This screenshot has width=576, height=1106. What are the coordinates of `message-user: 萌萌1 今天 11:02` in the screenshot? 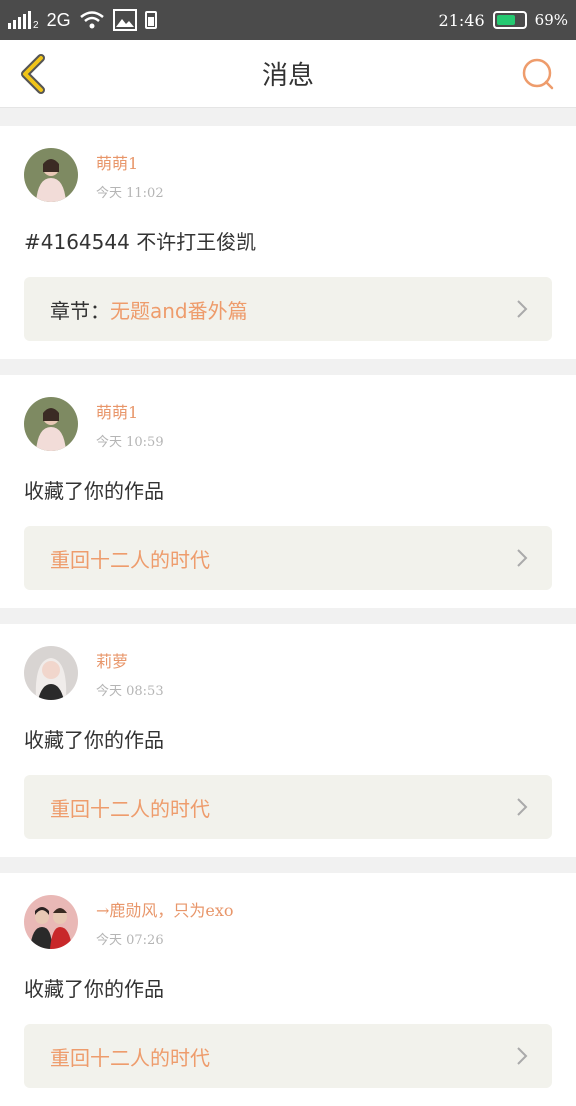 It's located at (288, 175).